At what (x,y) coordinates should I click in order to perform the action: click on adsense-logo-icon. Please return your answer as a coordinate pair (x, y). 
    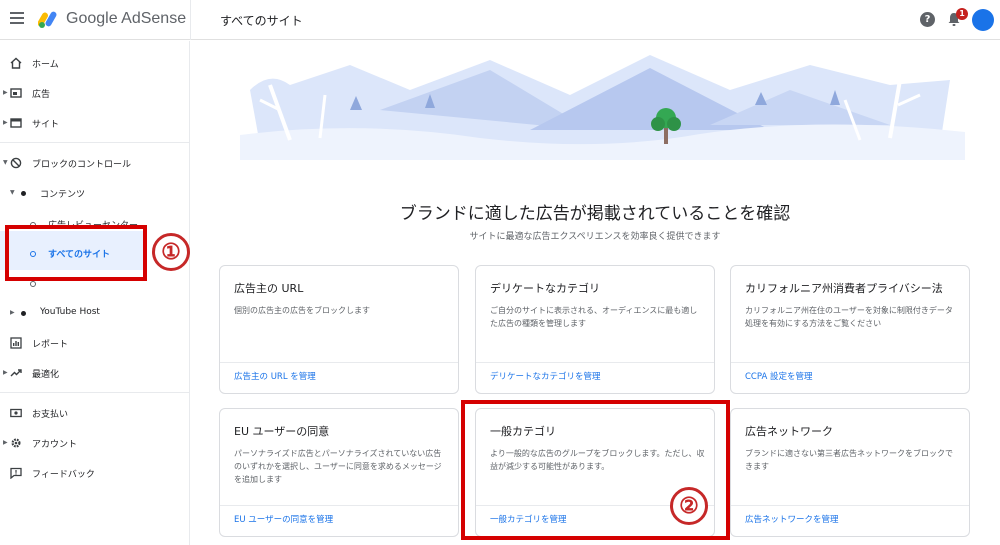
    Looking at the image, I should click on (47, 19).